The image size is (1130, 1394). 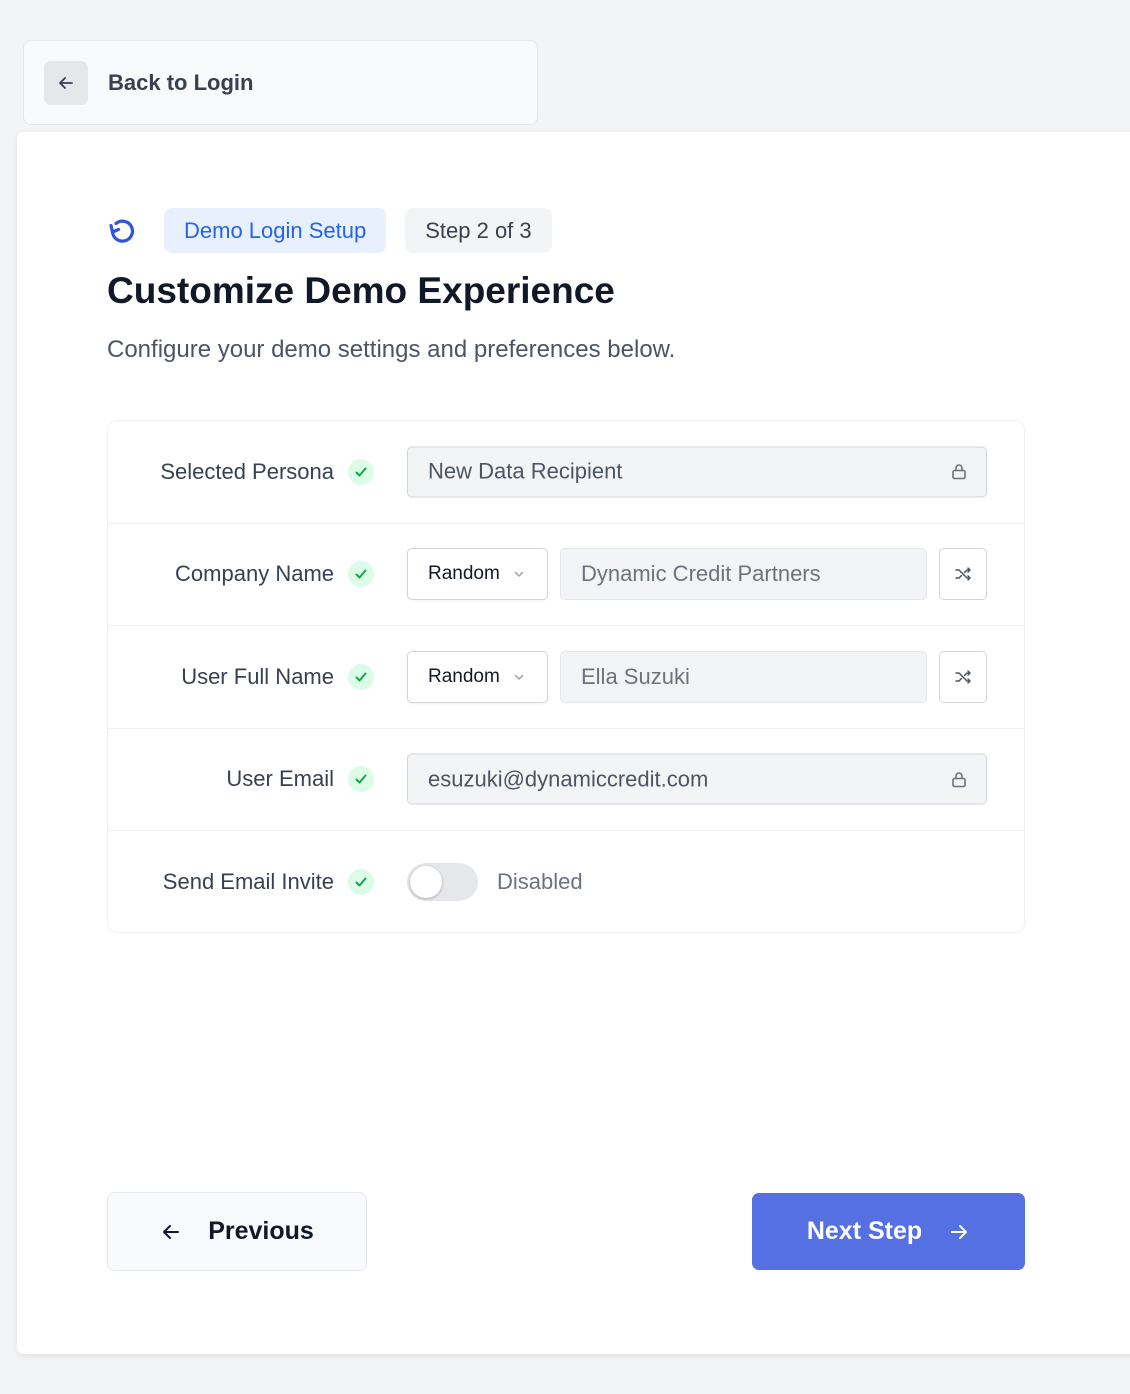 I want to click on invite-status: Disabled, so click(x=540, y=882).